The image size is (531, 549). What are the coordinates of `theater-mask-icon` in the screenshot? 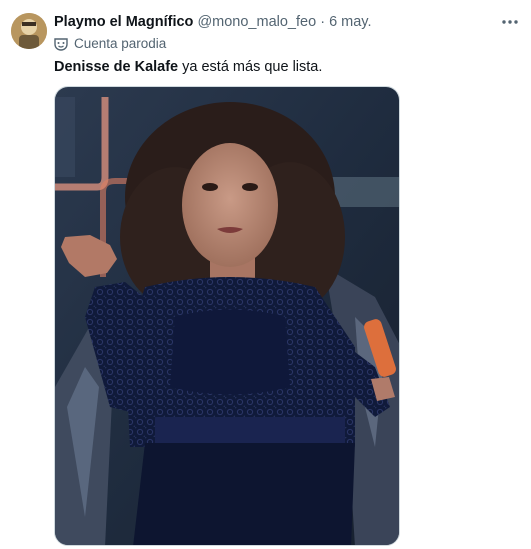 It's located at (61, 46).